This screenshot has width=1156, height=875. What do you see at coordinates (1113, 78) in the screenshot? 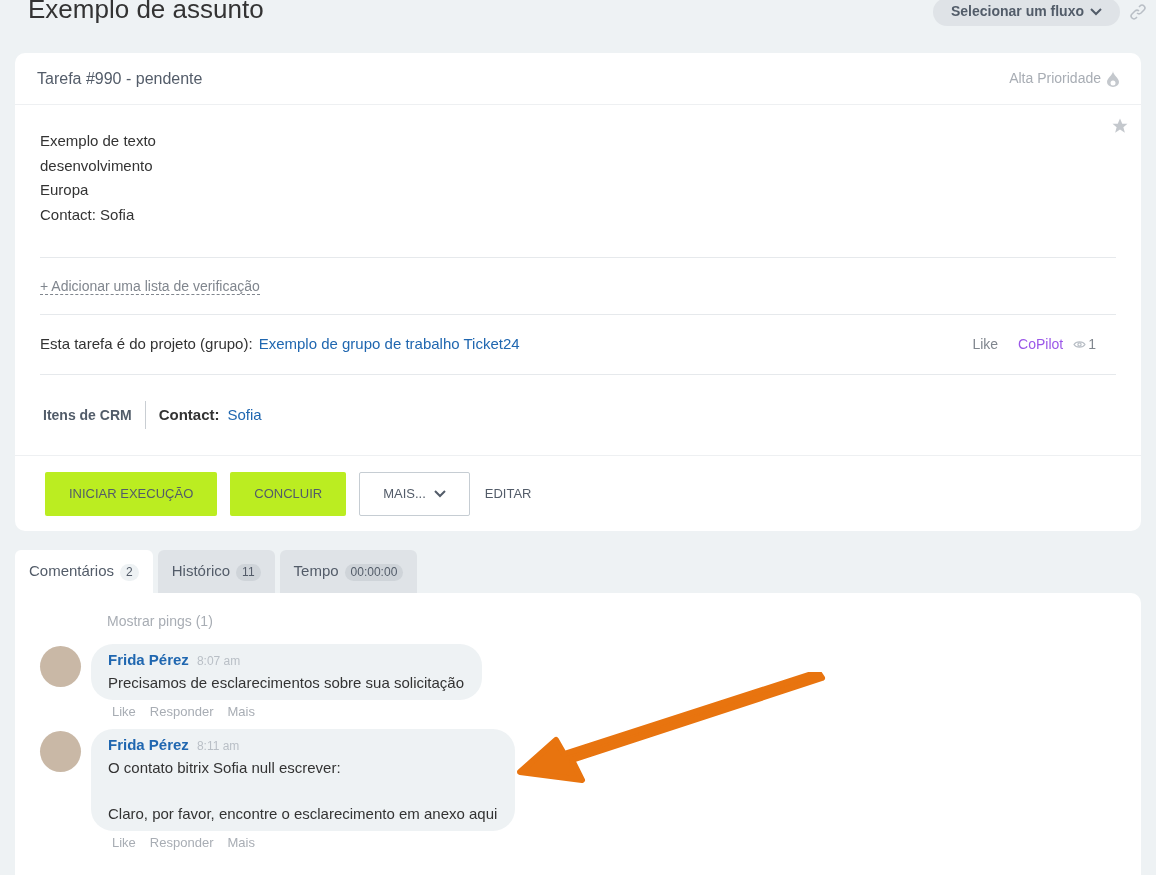
I see `flame-icon` at bounding box center [1113, 78].